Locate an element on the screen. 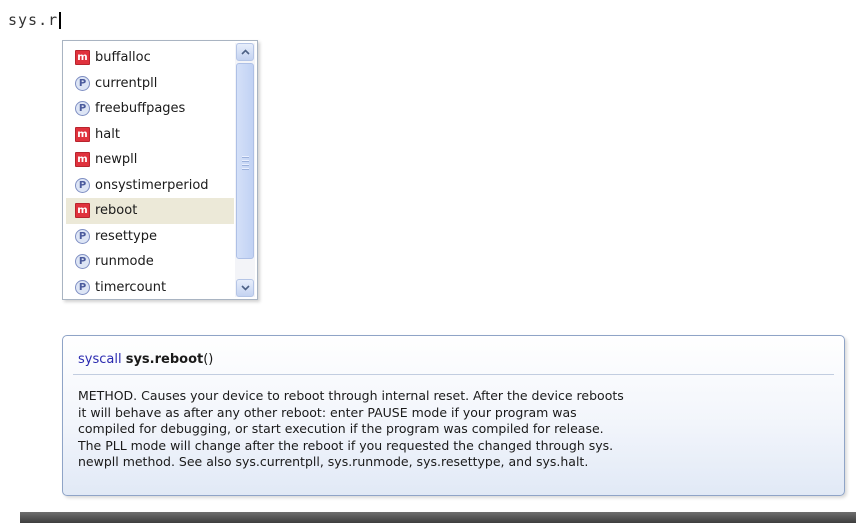 Image resolution: width=856 pixels, height=523 pixels. completion-item-runmode: P runmode is located at coordinates (150, 262).